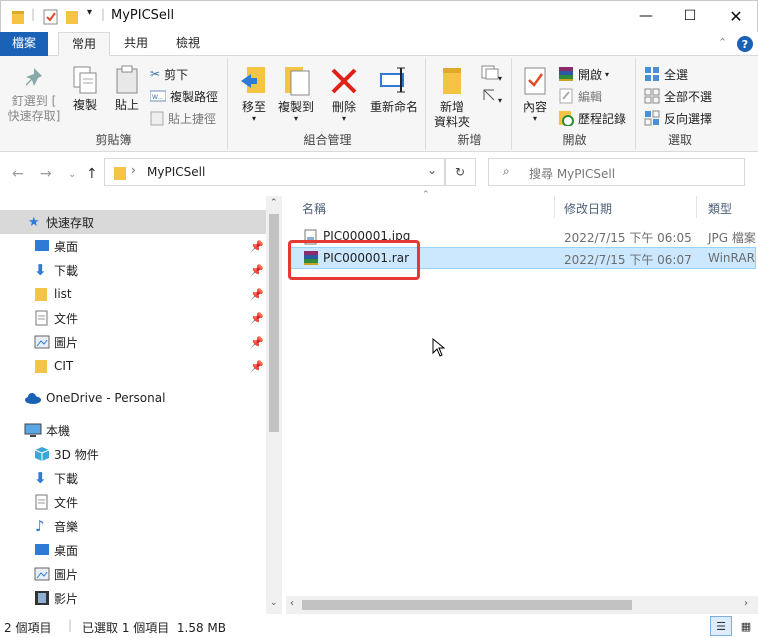 The image size is (758, 638). Describe the element at coordinates (379, 626) in the screenshot. I see `status-bar: 2 個項目 | 已選取 1 個項目 1.58 MB ☰ ▦` at that location.